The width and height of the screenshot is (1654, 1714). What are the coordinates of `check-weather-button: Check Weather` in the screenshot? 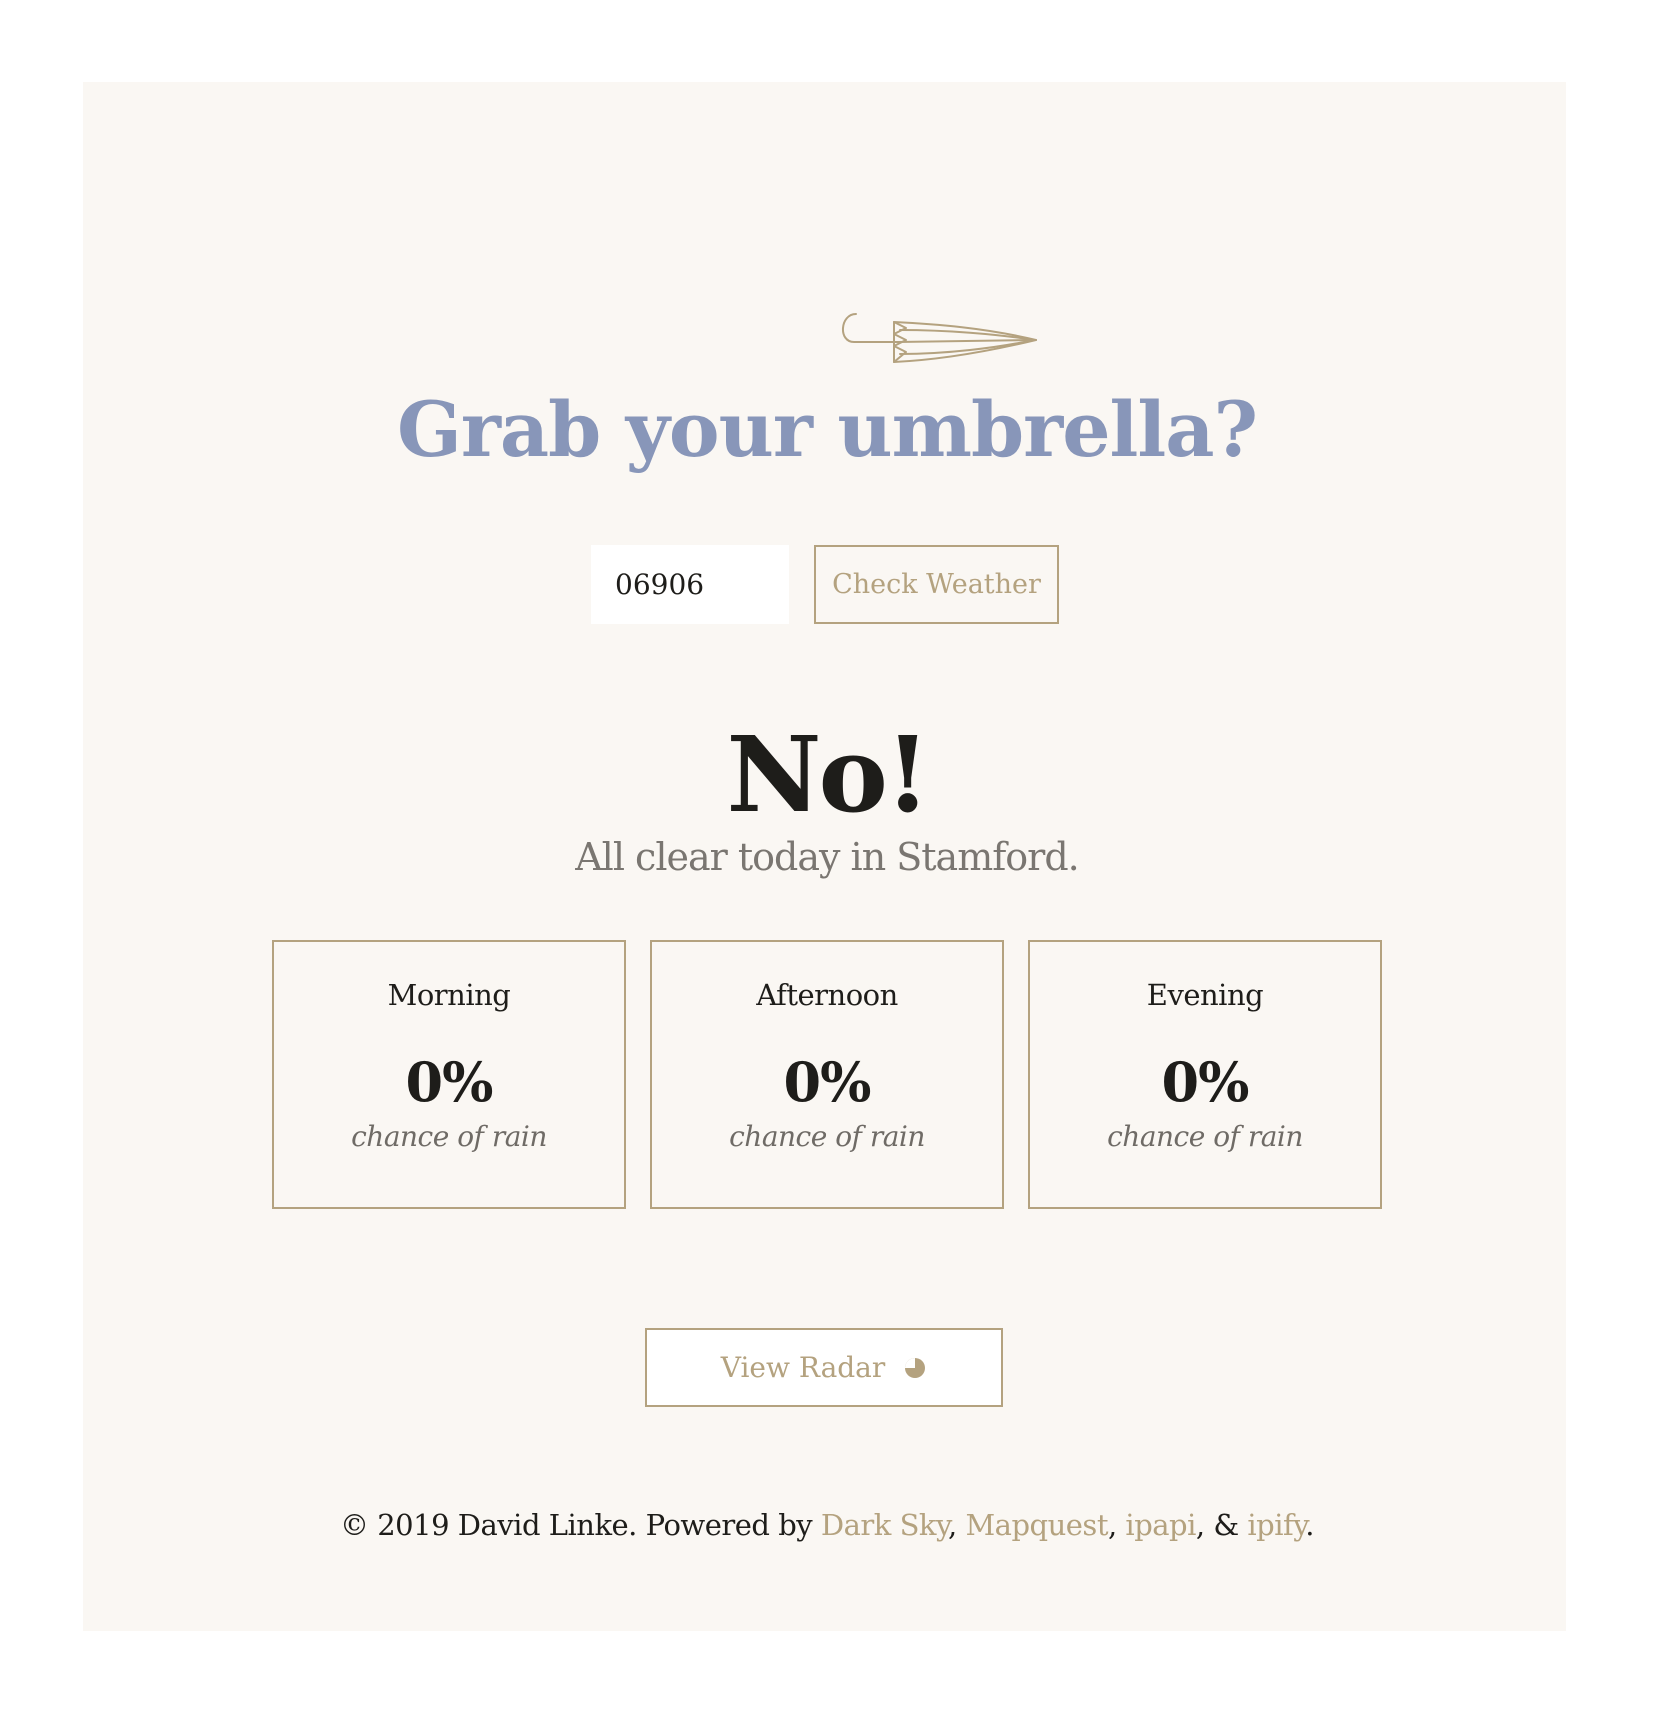 It's located at (936, 584).